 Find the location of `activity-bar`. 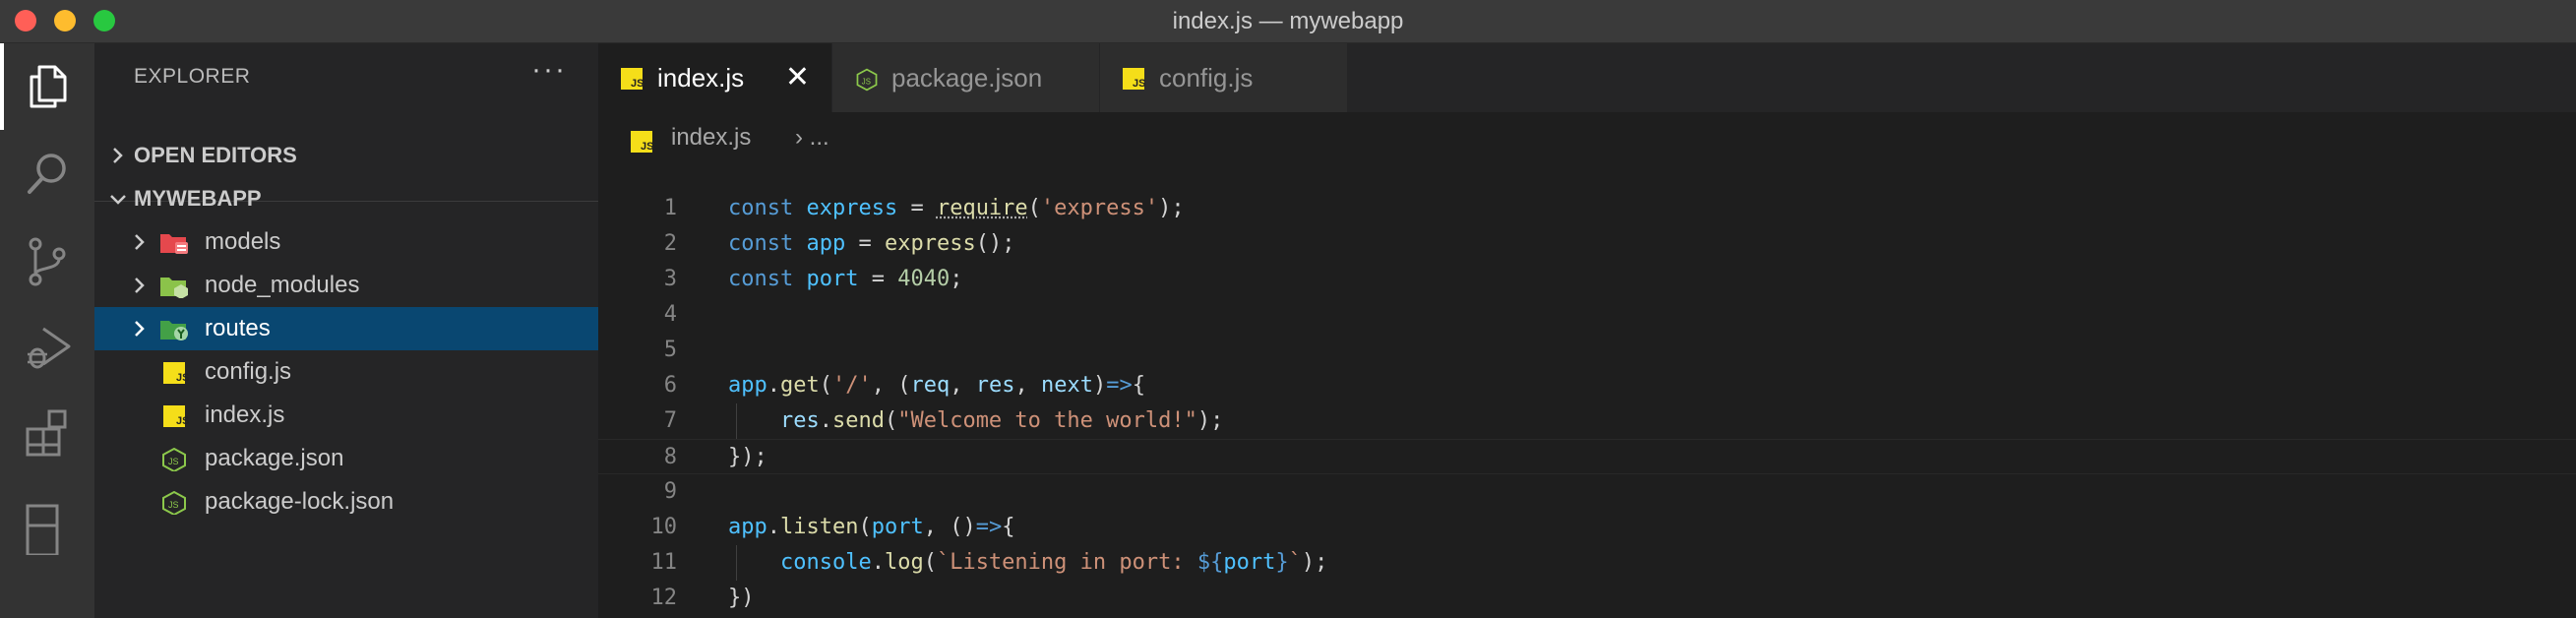

activity-bar is located at coordinates (47, 330).